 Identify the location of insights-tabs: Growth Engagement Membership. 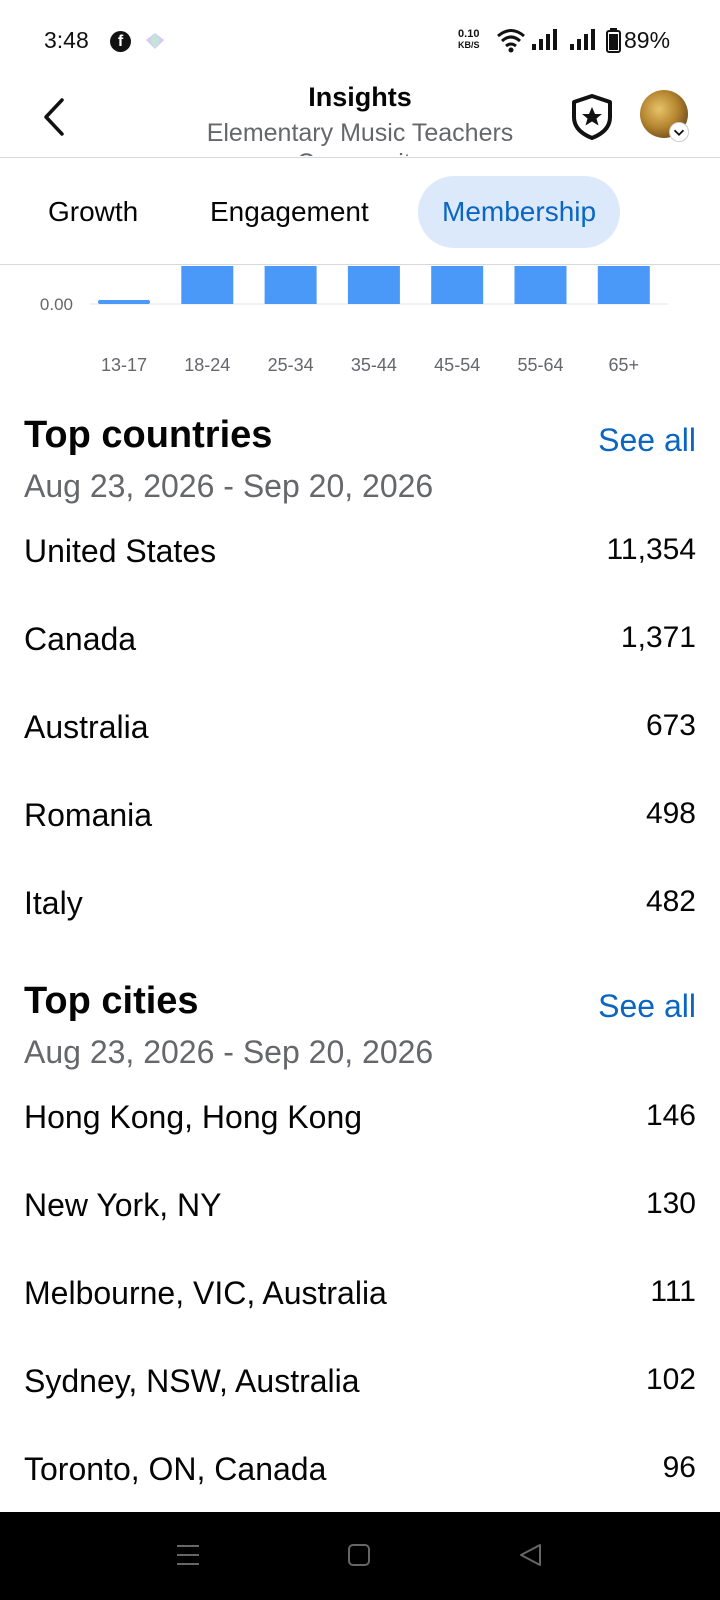
(360, 211).